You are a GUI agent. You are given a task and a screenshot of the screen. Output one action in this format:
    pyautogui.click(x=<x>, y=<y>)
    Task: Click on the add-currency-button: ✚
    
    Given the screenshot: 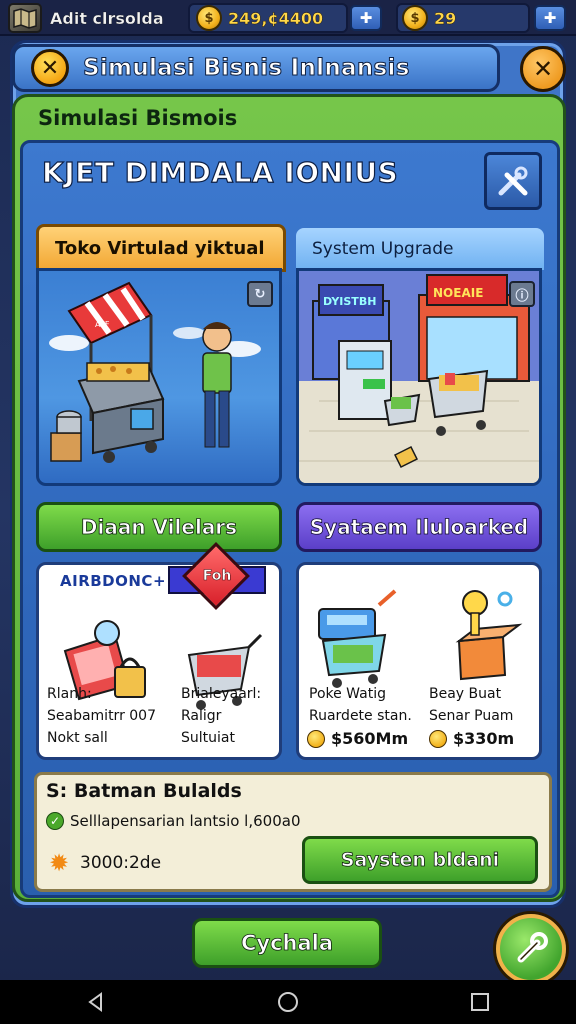 What is the action you would take?
    pyautogui.click(x=366, y=18)
    